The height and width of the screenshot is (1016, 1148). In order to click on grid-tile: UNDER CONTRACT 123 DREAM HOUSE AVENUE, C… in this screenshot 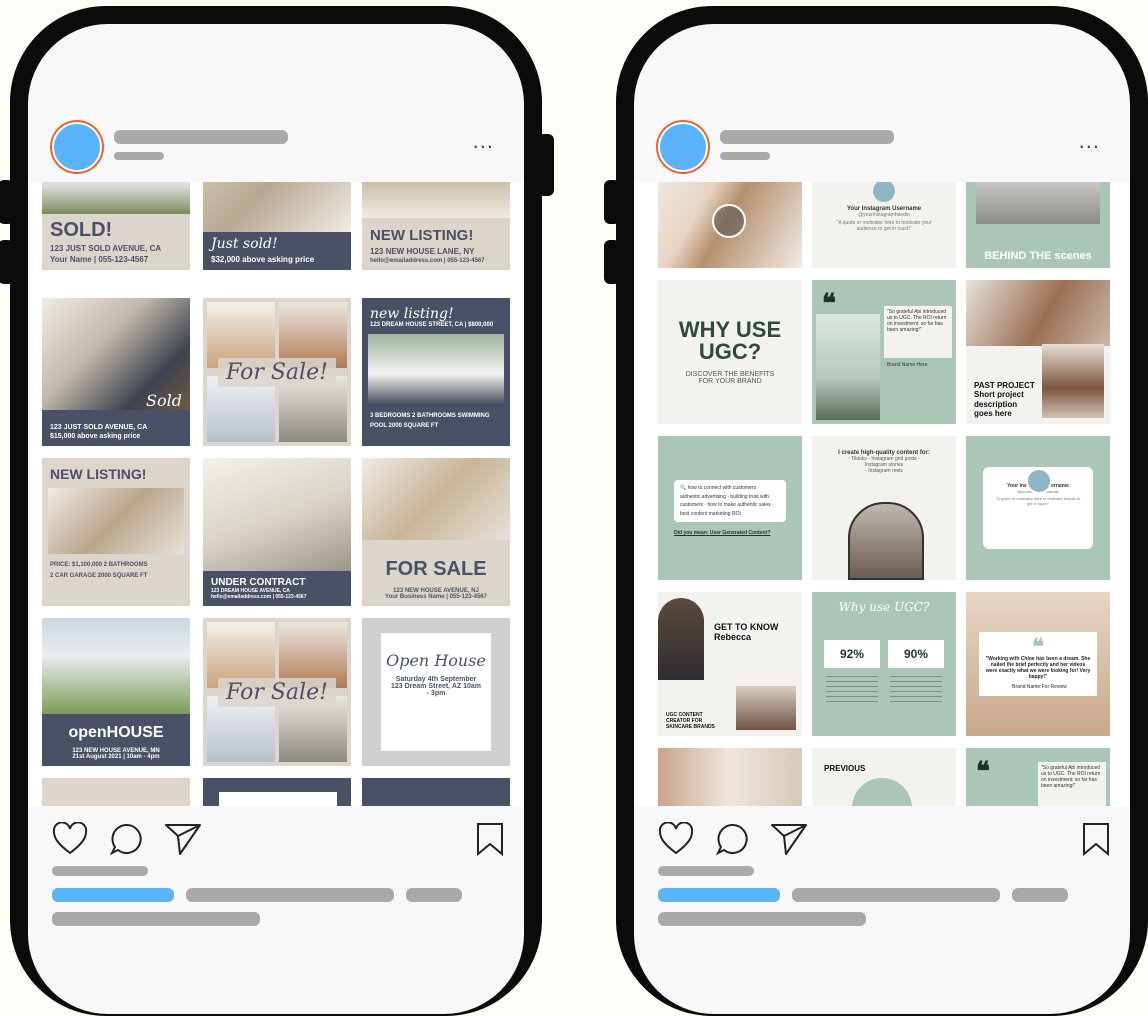, I will do `click(277, 532)`.